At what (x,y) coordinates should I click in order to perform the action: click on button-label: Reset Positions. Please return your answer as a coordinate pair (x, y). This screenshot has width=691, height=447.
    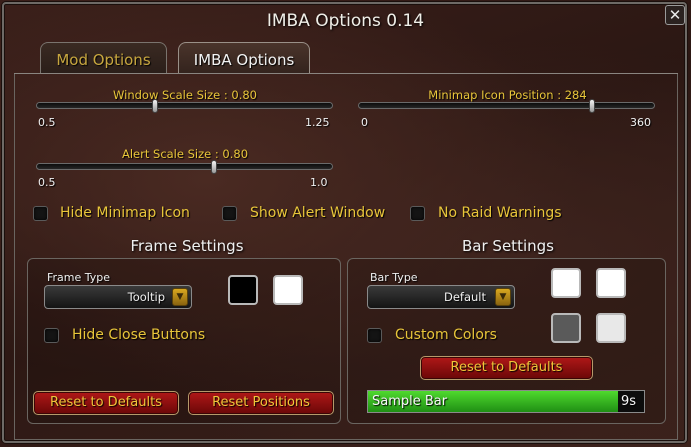
    Looking at the image, I should click on (261, 402).